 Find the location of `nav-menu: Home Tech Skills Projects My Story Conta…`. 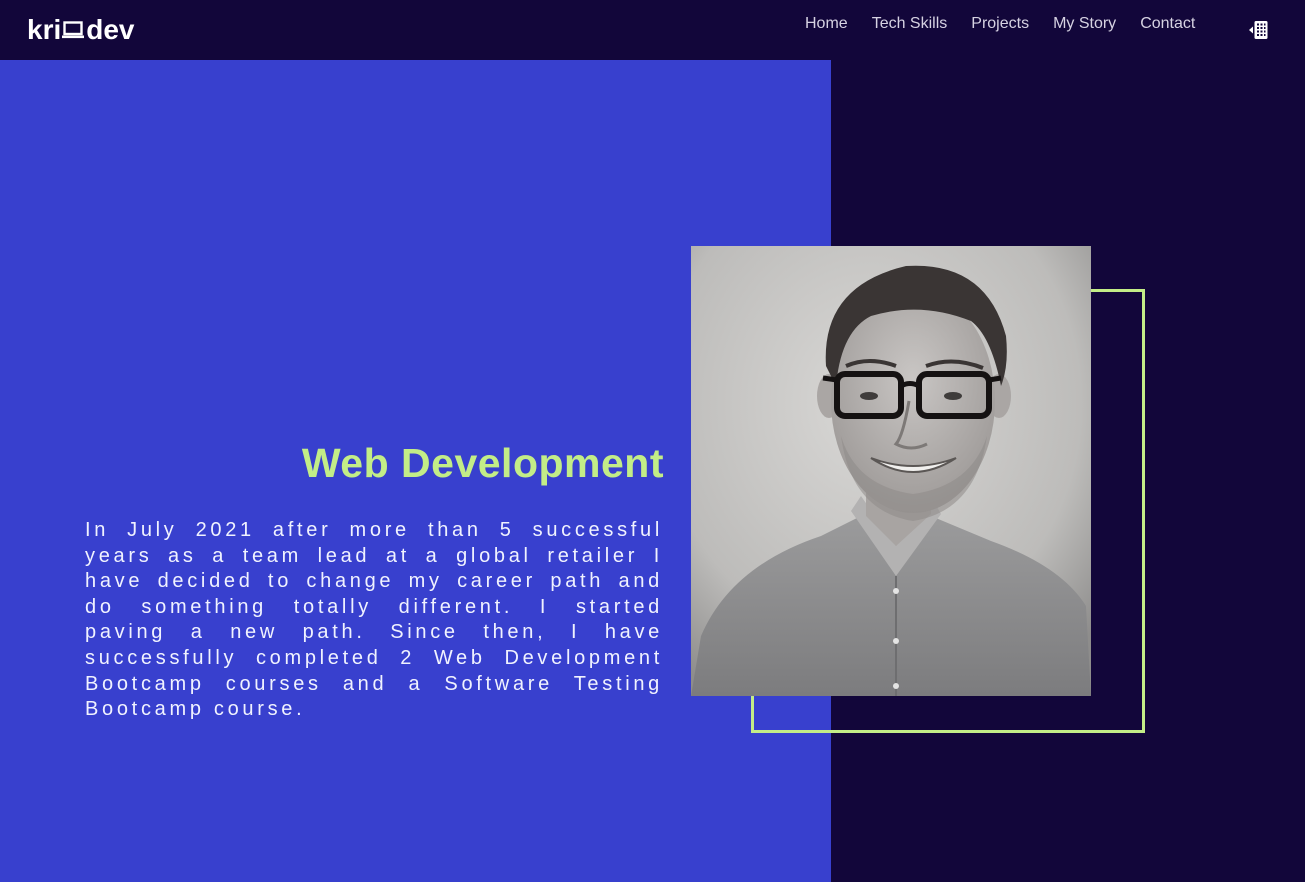

nav-menu: Home Tech Skills Projects My Story Conta… is located at coordinates (1012, 24).